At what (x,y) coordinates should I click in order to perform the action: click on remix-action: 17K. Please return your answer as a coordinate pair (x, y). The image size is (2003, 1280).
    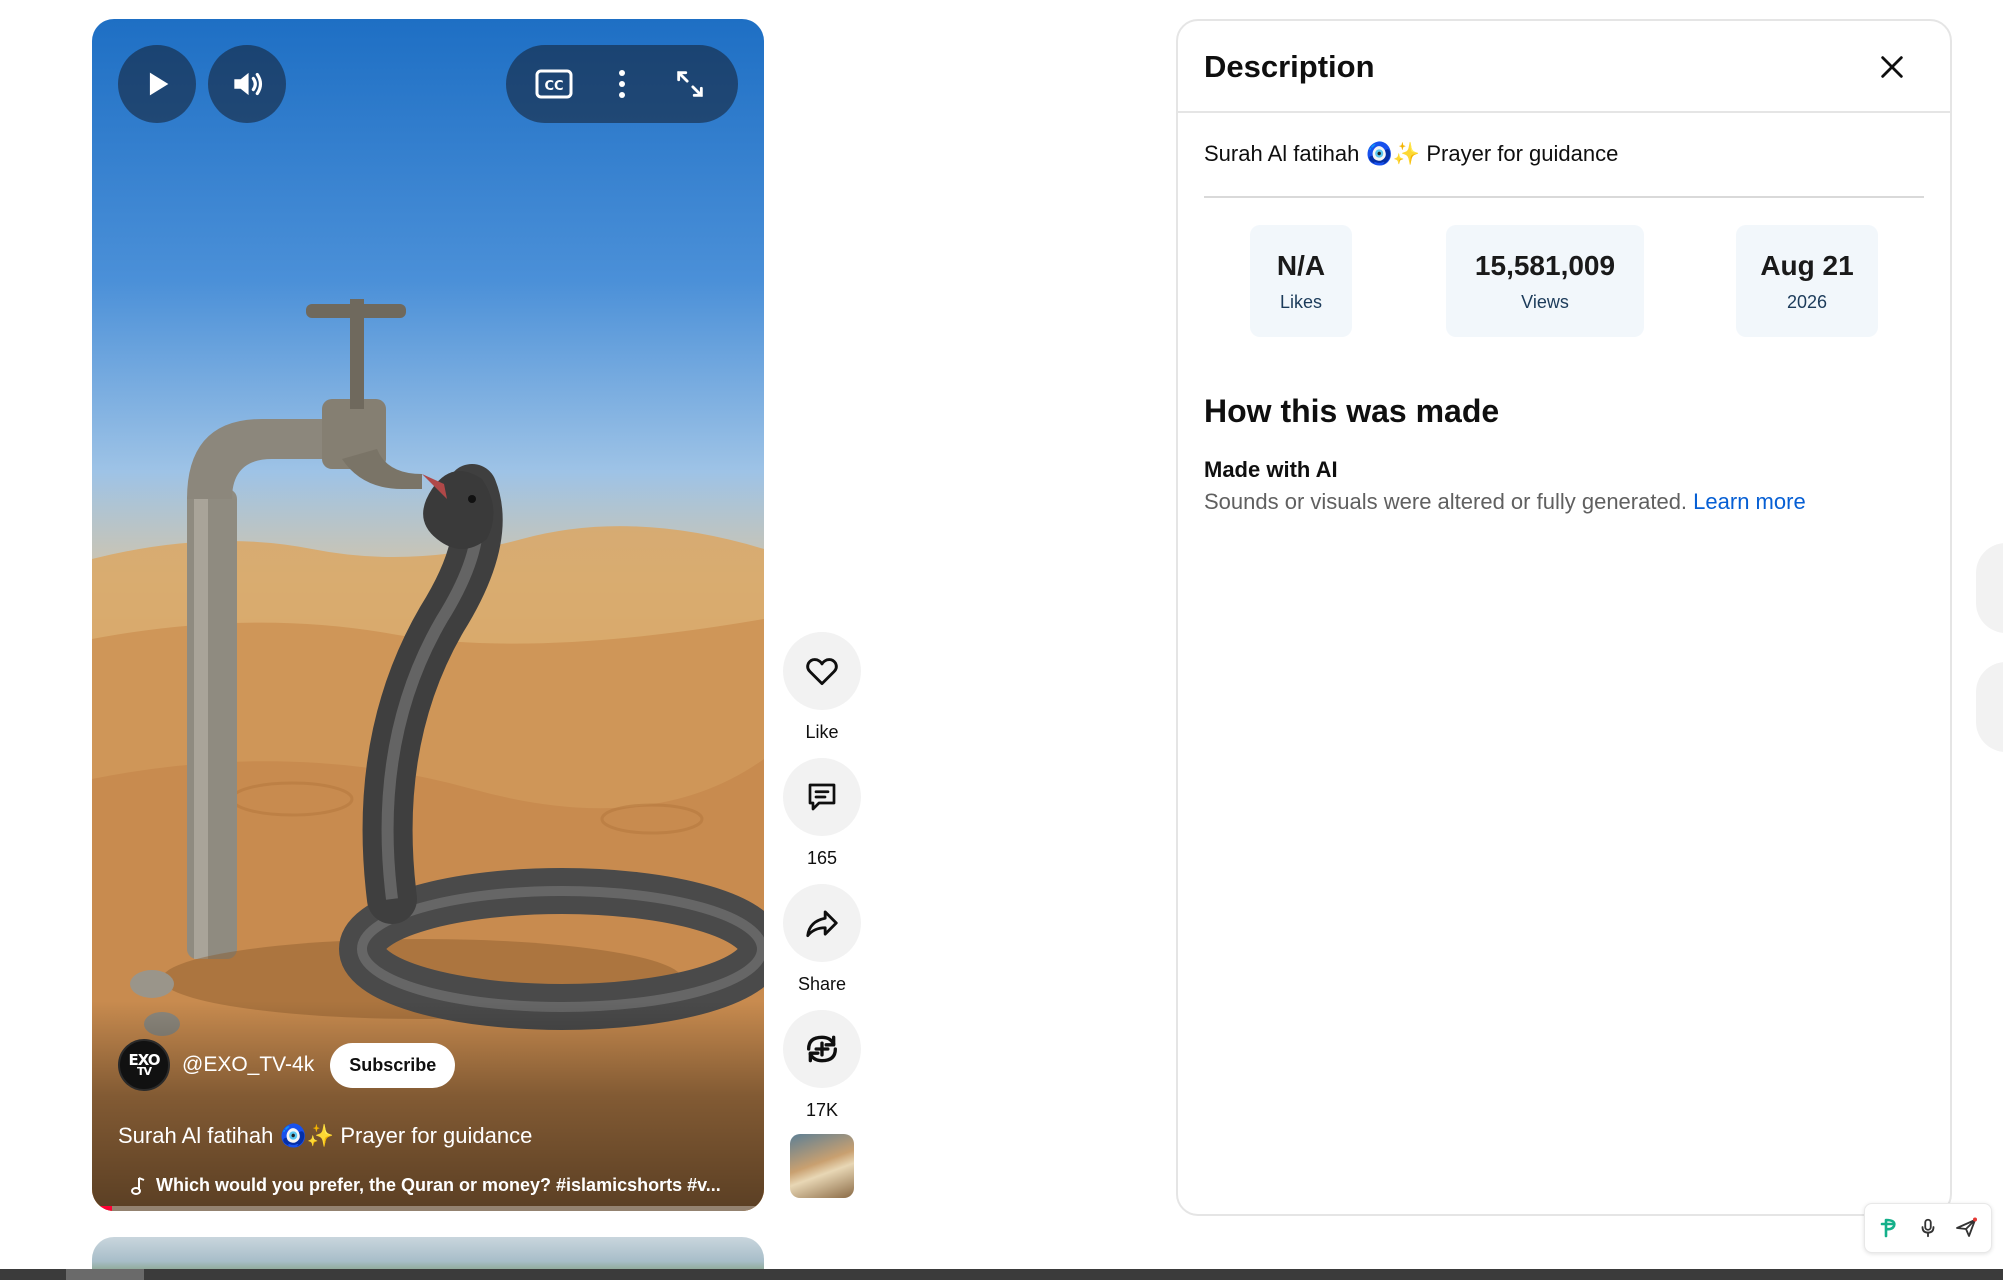
    Looking at the image, I should click on (822, 1065).